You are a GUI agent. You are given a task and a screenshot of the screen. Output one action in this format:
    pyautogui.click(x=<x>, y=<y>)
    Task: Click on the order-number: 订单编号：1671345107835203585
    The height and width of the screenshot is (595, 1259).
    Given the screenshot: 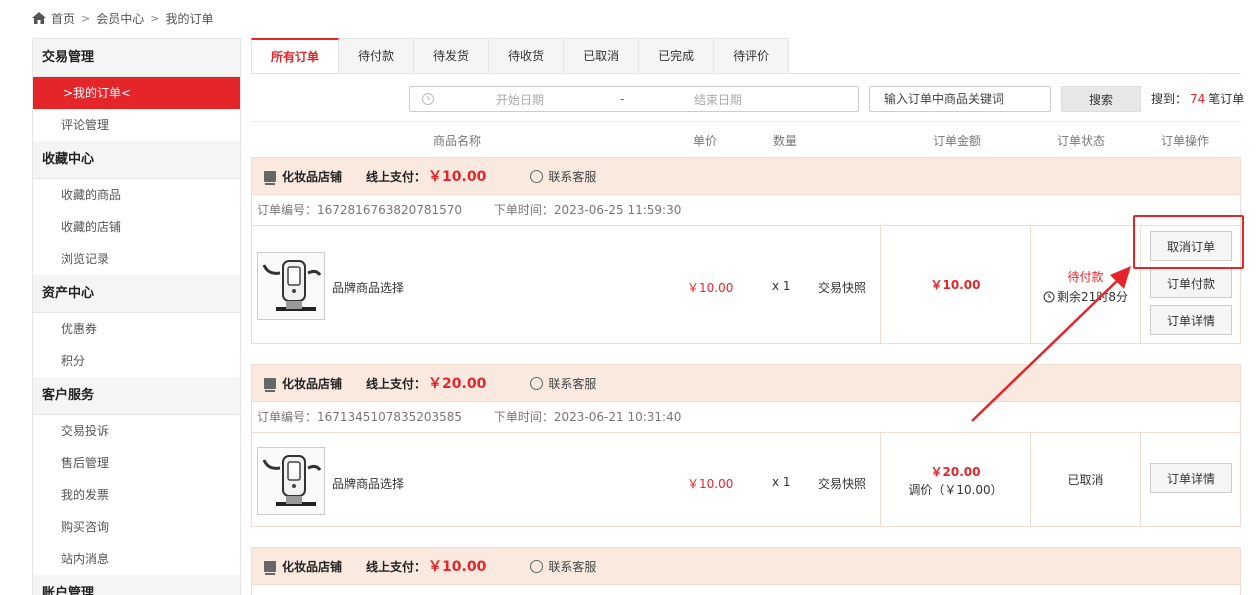 What is the action you would take?
    pyautogui.click(x=360, y=417)
    